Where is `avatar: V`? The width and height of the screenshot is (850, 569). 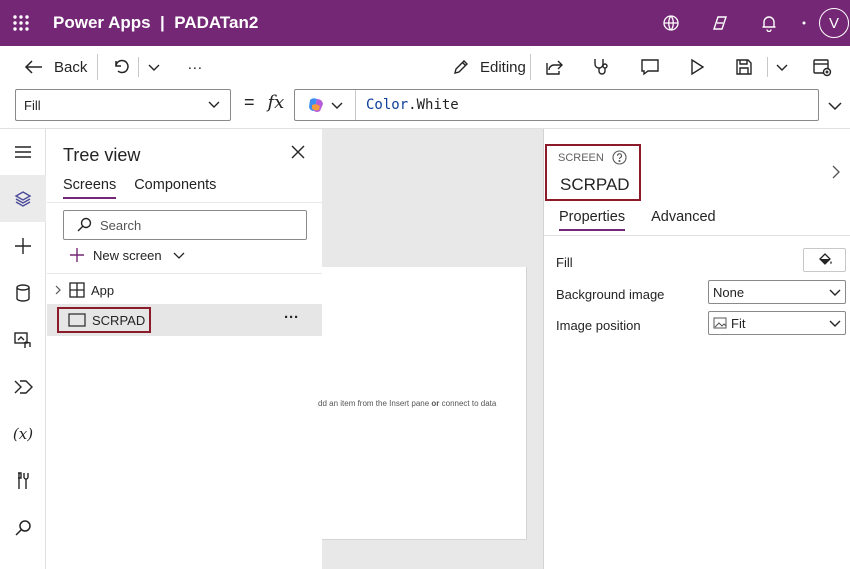
avatar: V is located at coordinates (834, 23).